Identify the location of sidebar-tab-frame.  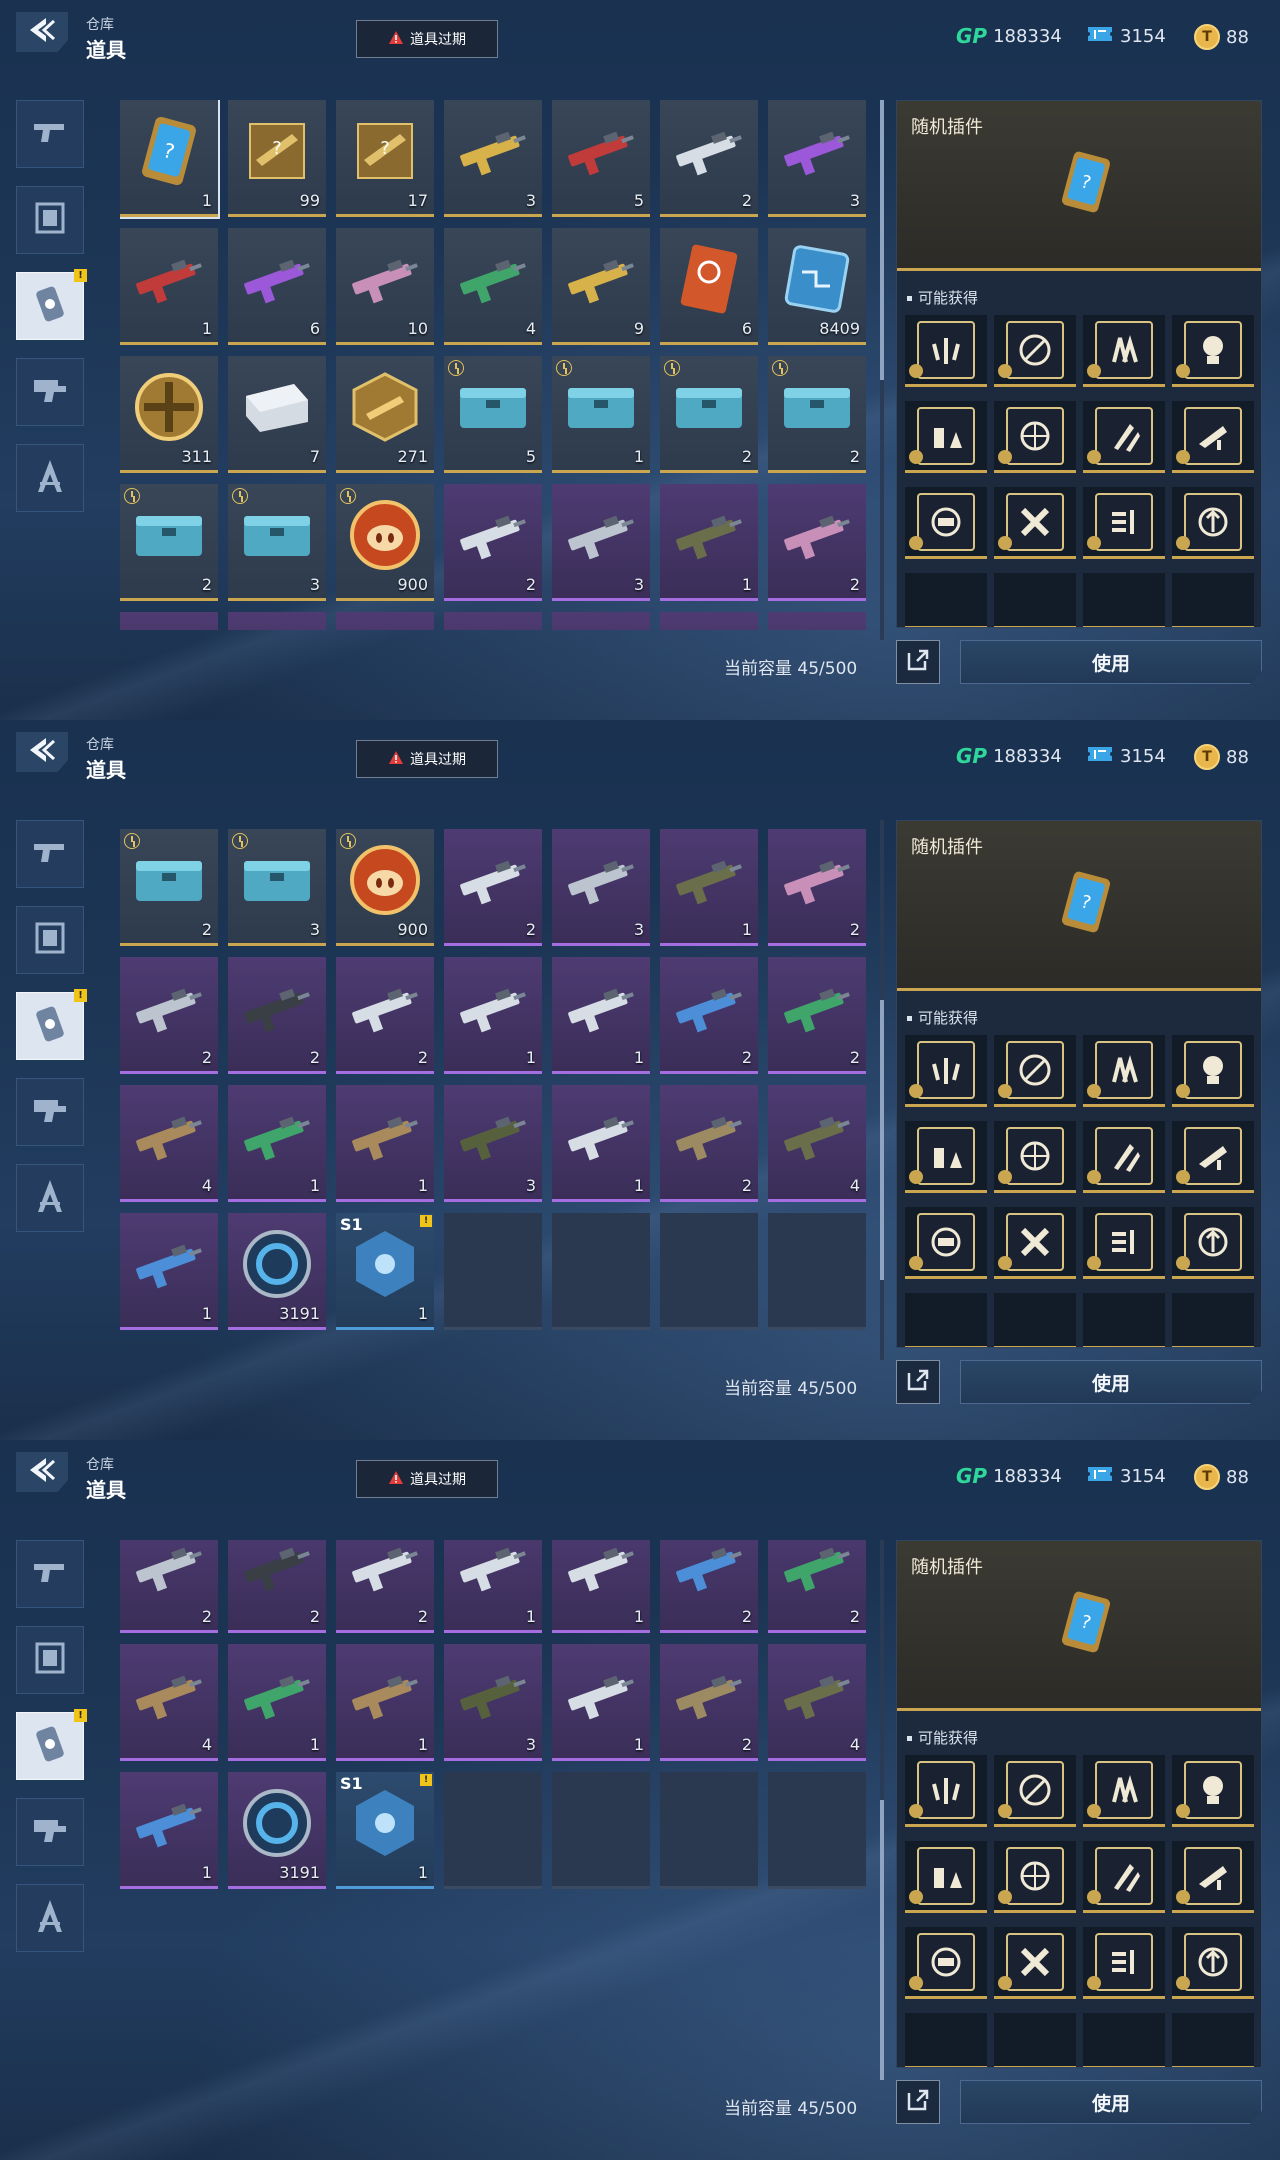
(50, 1660).